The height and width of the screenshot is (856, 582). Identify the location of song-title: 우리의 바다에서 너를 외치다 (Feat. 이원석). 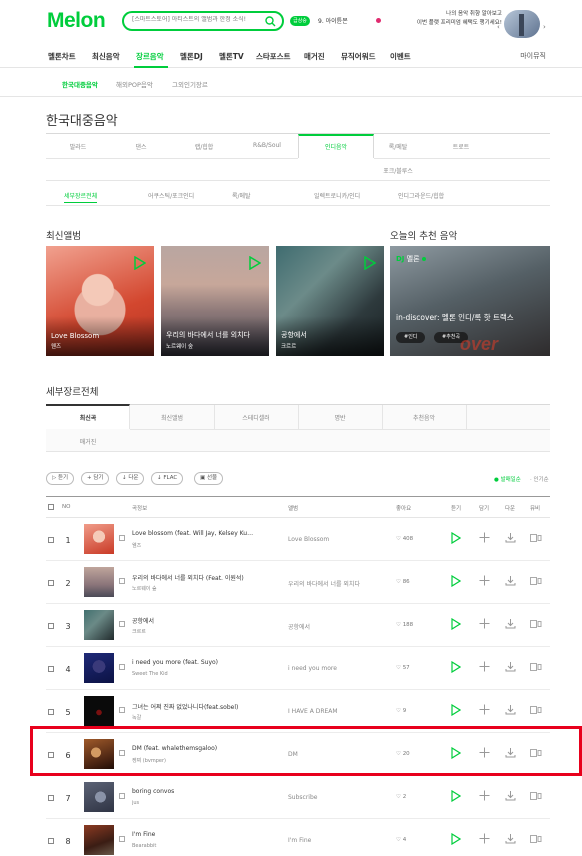
(194, 577).